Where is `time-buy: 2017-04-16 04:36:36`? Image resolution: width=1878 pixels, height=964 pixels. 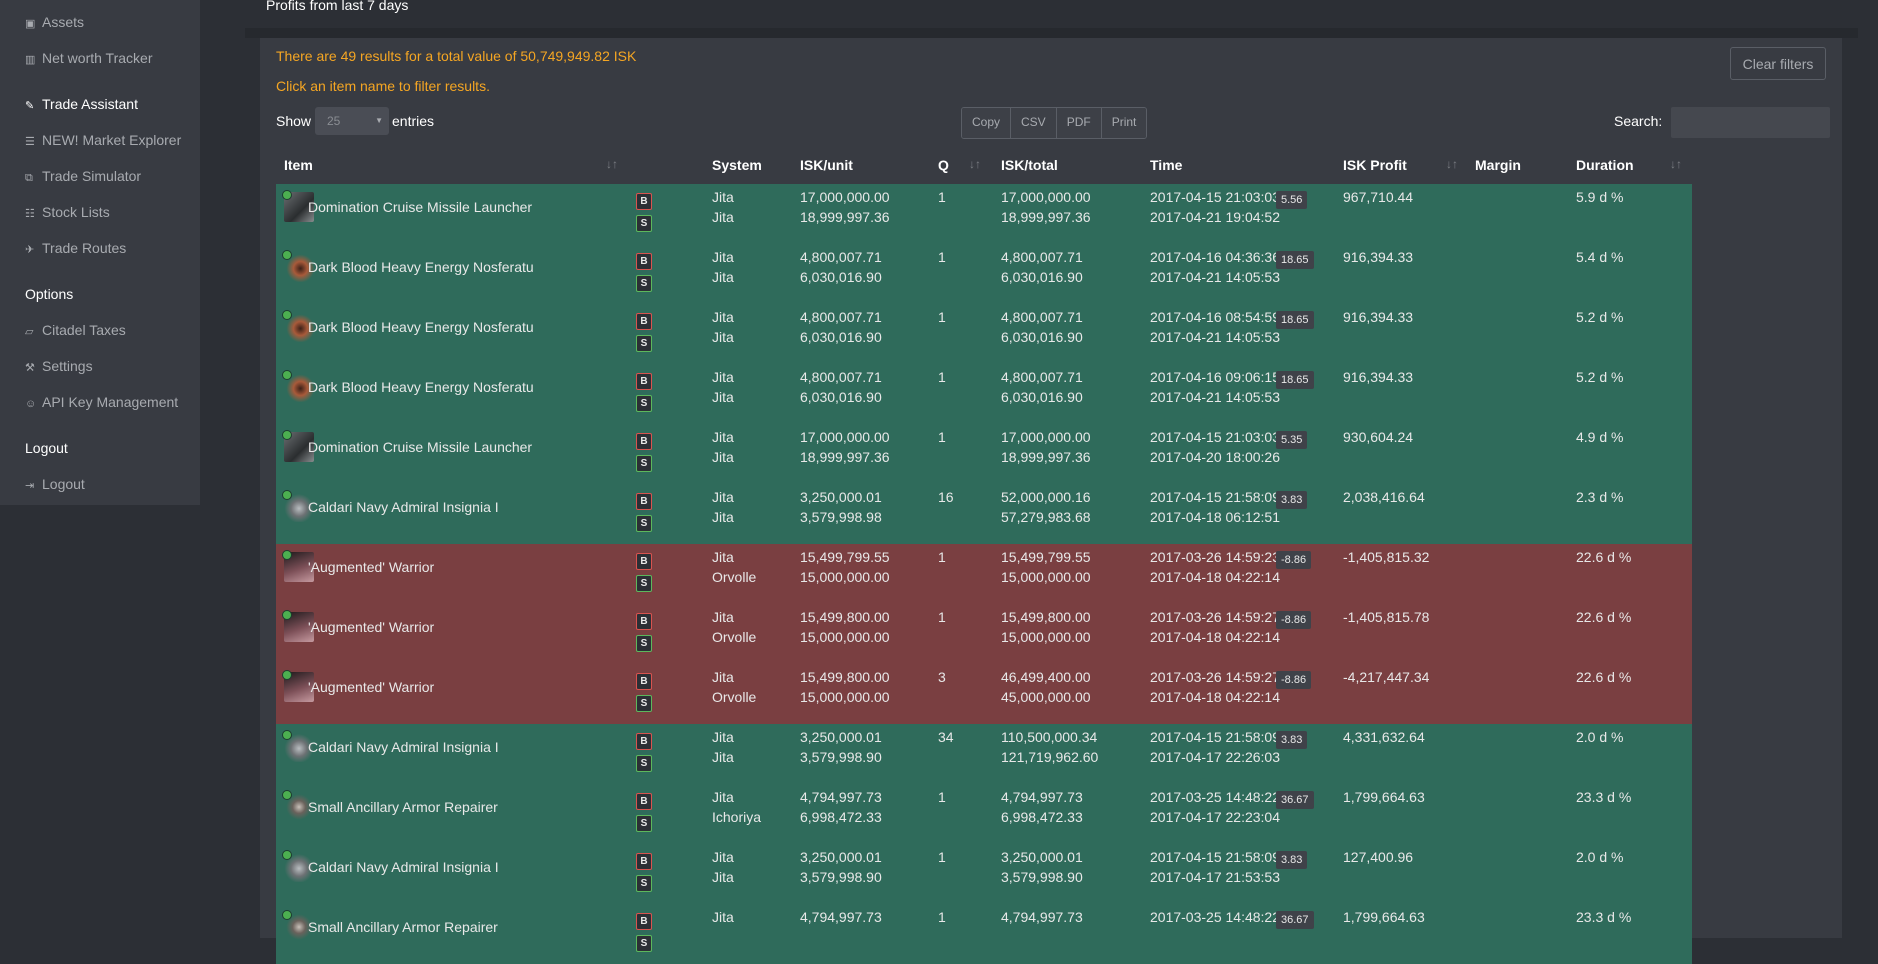 time-buy: 2017-04-16 04:36:36 is located at coordinates (1215, 257).